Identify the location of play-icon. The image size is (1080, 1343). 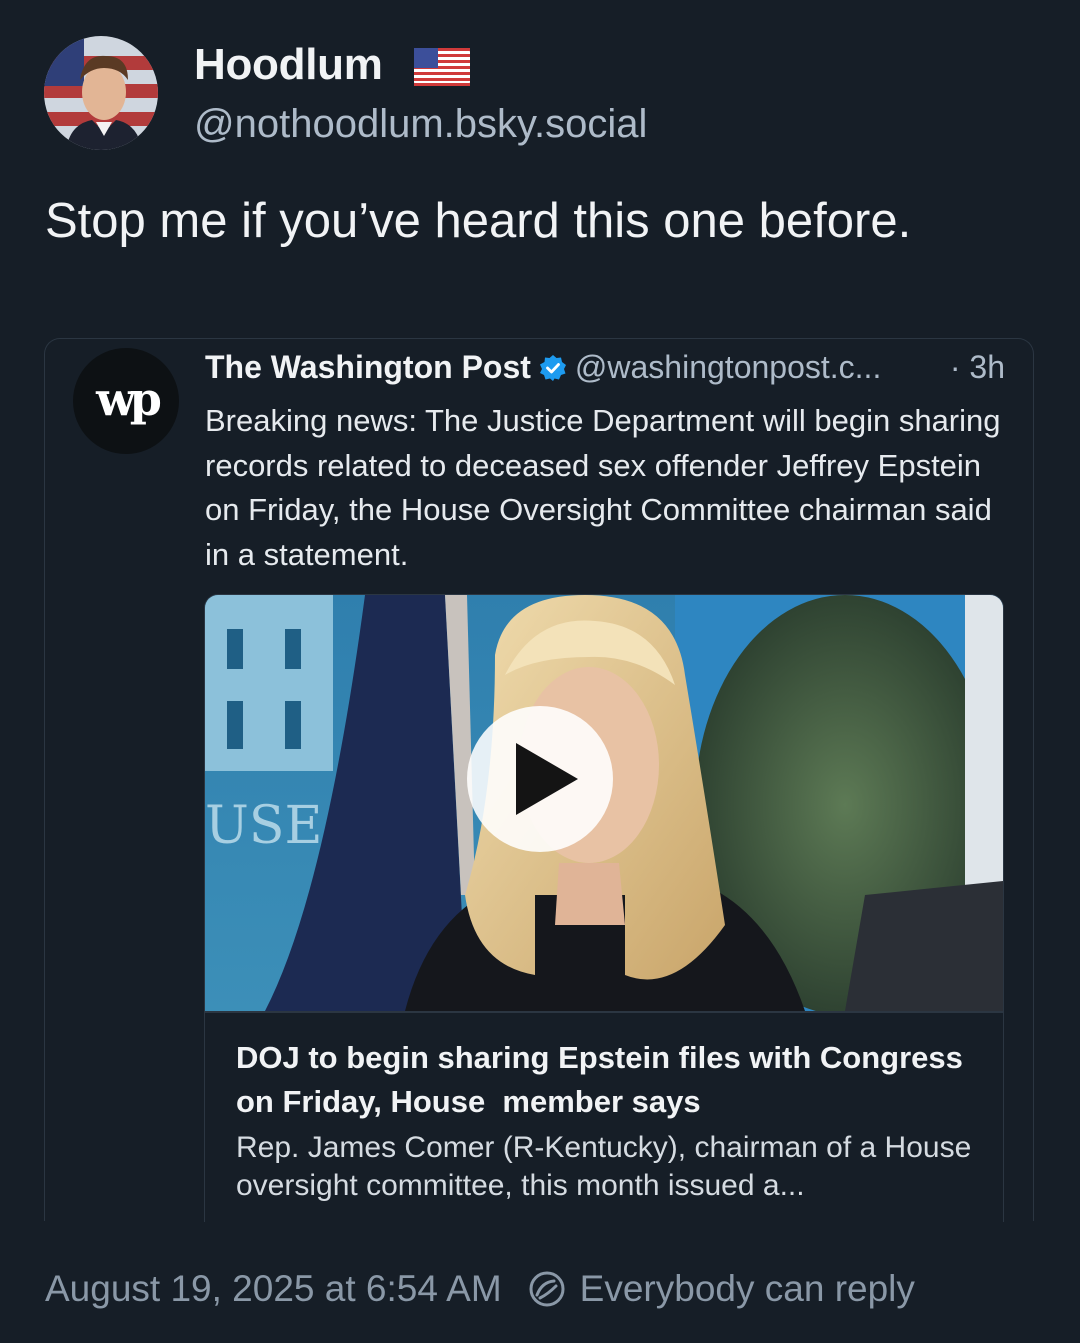
(547, 779).